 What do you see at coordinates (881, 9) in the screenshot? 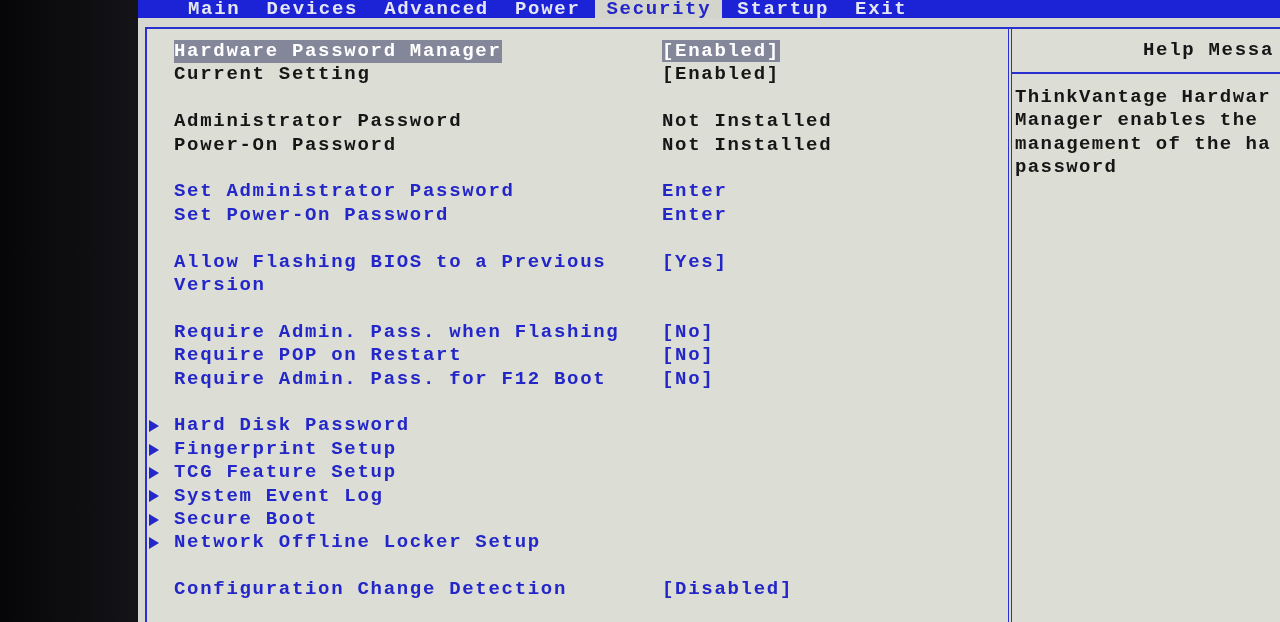
I see `menu-tab: Exit` at bounding box center [881, 9].